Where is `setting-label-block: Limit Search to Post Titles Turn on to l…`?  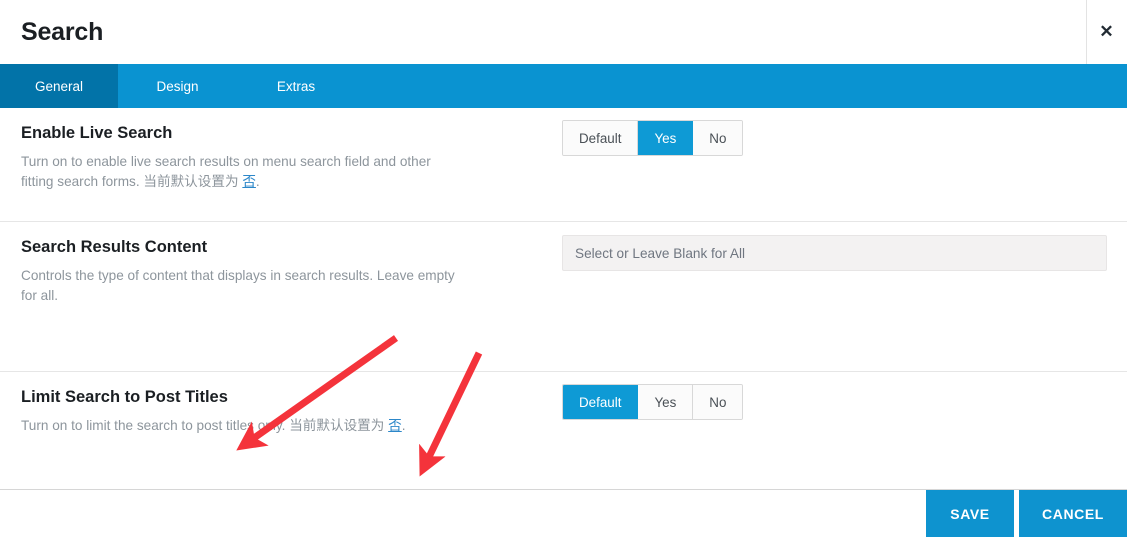
setting-label-block: Limit Search to Post Titles Turn on to l… is located at coordinates (281, 404).